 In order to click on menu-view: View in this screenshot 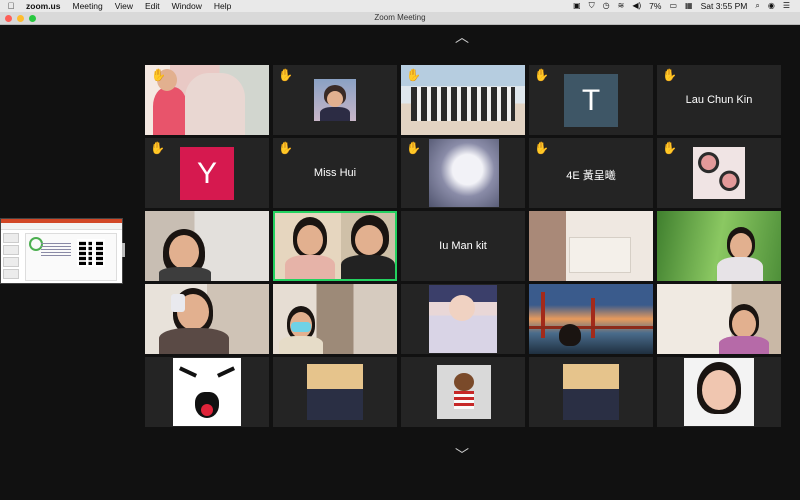, I will do `click(124, 6)`.